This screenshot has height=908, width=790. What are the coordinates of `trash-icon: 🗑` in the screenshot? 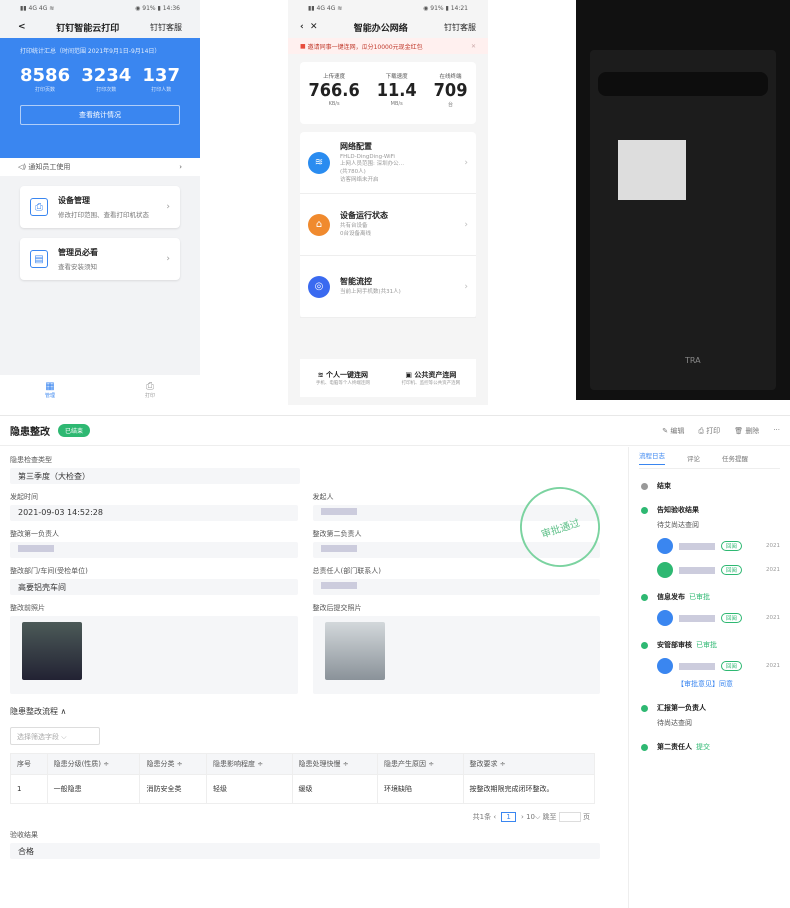 It's located at (739, 430).